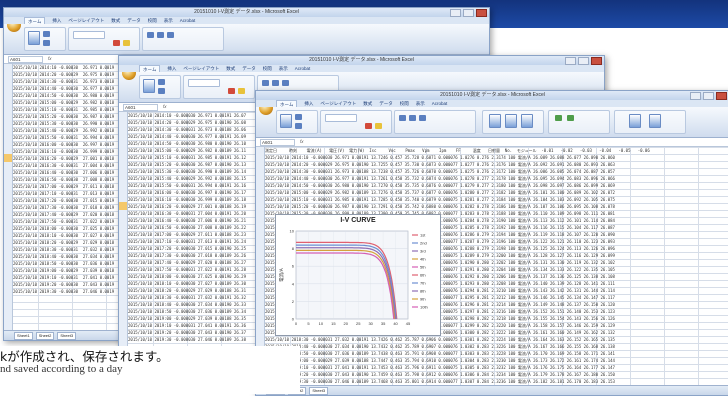 The image size is (728, 396). I want to click on x-tick-label: 40, so click(395, 323).